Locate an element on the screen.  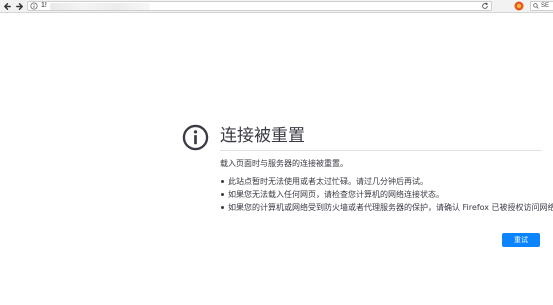
info-circle-icon is located at coordinates (195, 137).